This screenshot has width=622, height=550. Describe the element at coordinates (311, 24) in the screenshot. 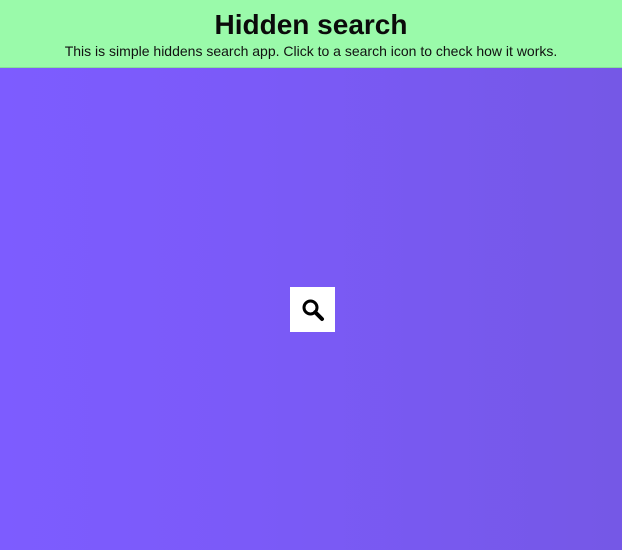

I see `page-title: Hidden search` at that location.